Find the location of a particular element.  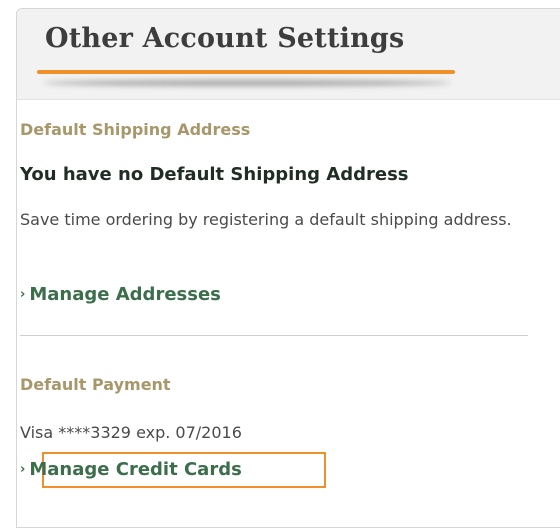

manage-addresses-wrap: › Manage Addresses is located at coordinates (120, 294).